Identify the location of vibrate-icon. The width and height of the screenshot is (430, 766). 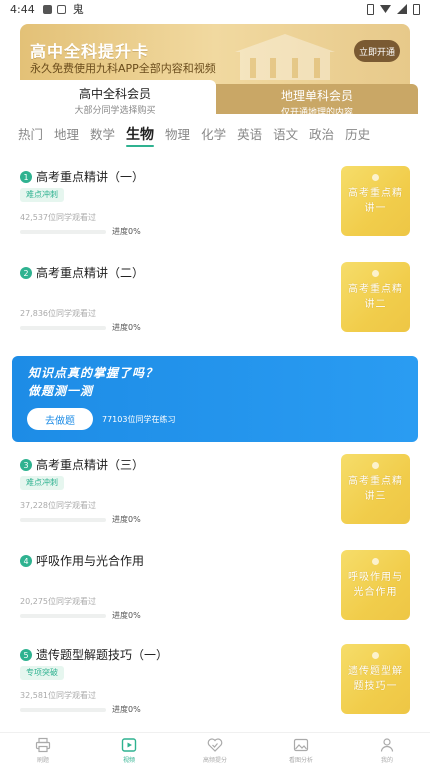
(370, 9).